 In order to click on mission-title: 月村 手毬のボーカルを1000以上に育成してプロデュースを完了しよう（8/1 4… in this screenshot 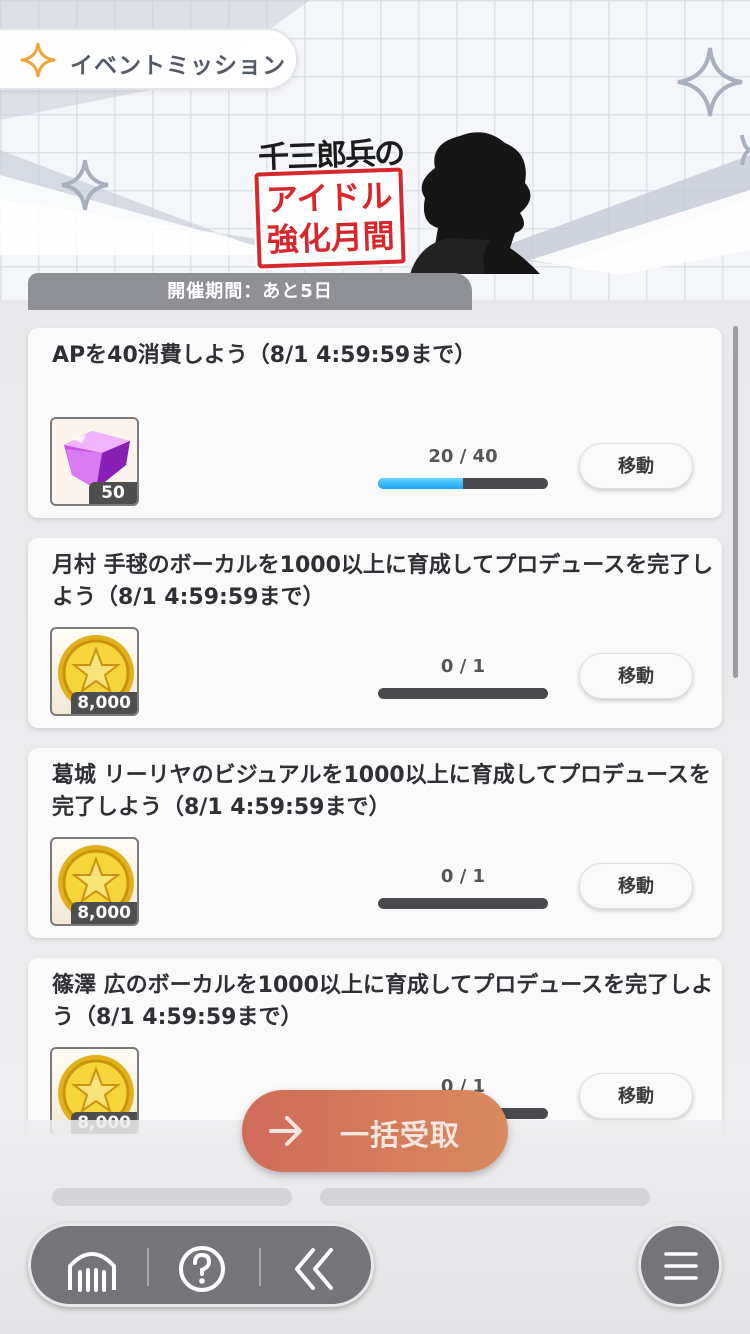, I will do `click(383, 581)`.